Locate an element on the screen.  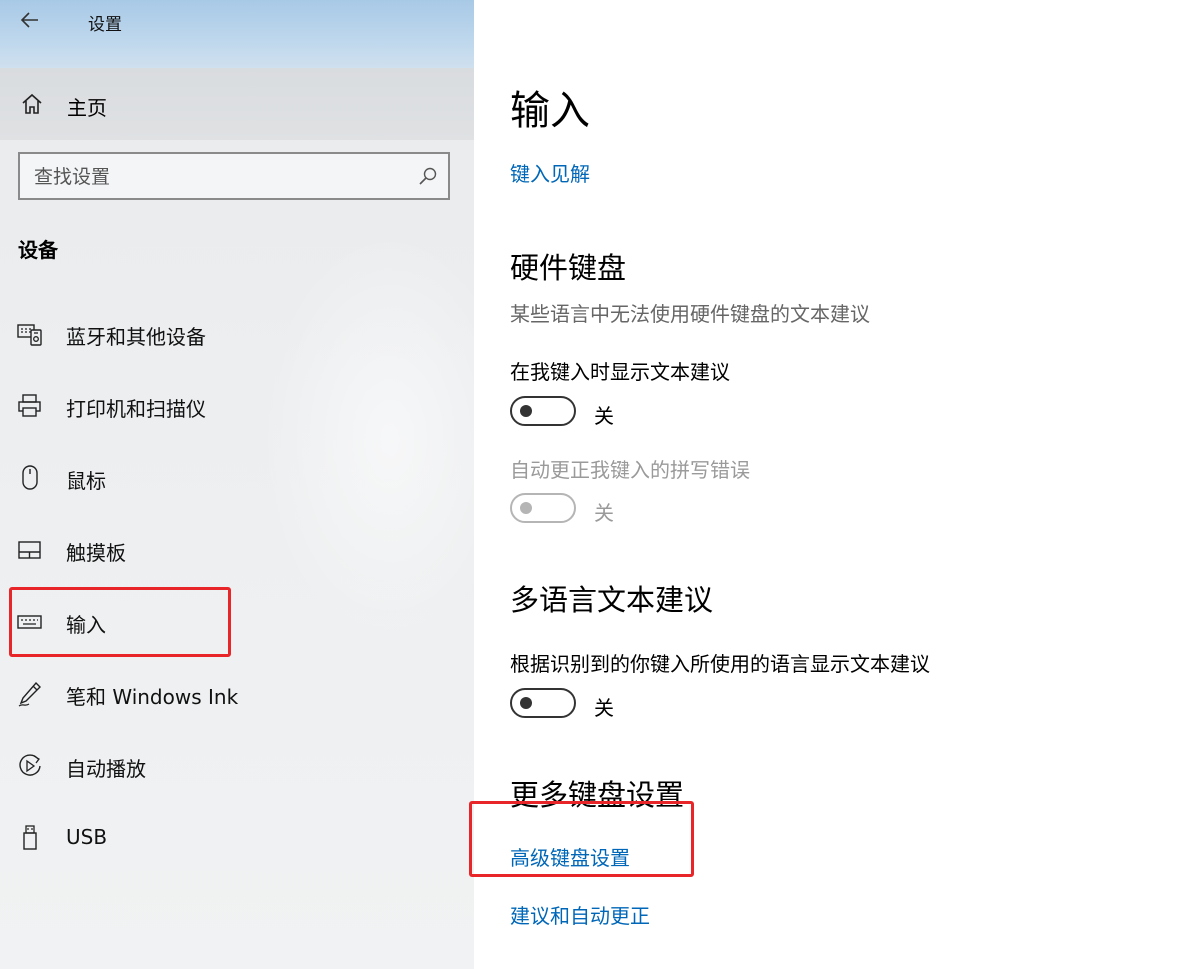
sidebar-item-home: 主页 is located at coordinates (237, 104).